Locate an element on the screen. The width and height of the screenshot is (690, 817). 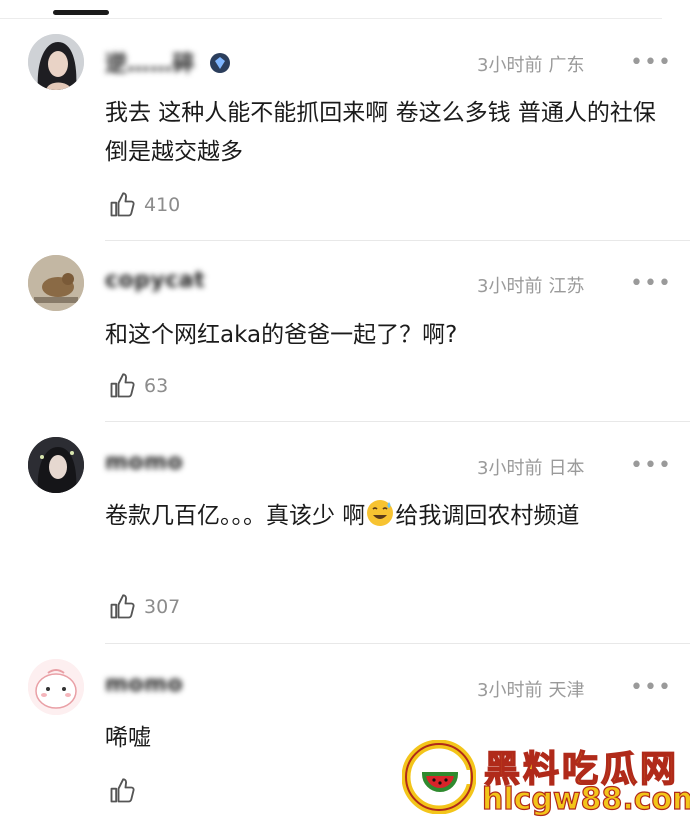
like-button: 307 is located at coordinates (144, 607).